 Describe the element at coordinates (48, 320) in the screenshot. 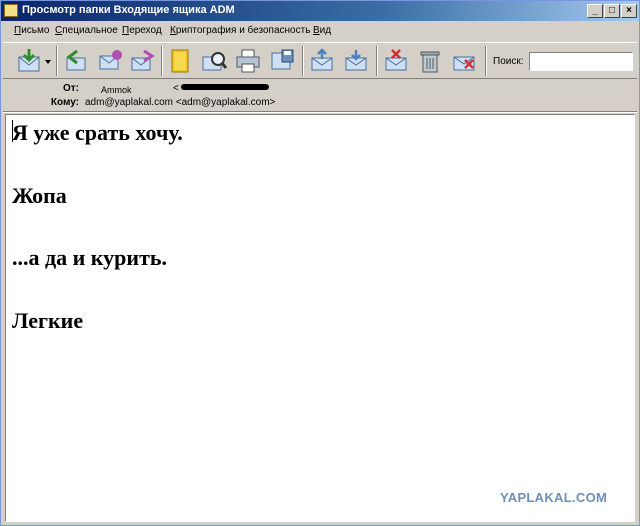

I see `message-line: Легкие` at that location.